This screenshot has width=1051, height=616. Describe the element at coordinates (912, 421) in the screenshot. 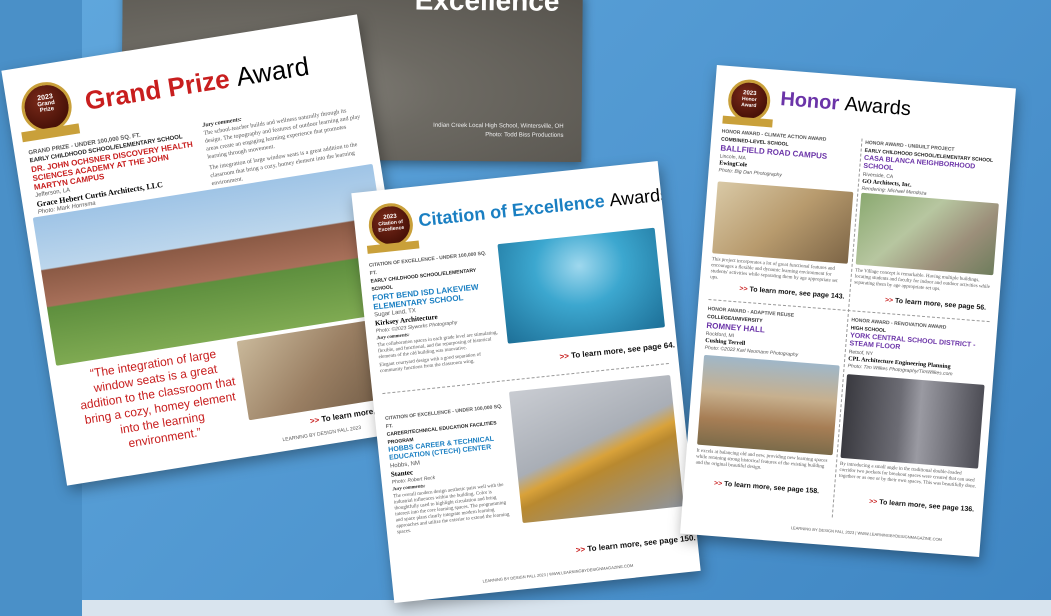

I see `york-central-photo` at that location.